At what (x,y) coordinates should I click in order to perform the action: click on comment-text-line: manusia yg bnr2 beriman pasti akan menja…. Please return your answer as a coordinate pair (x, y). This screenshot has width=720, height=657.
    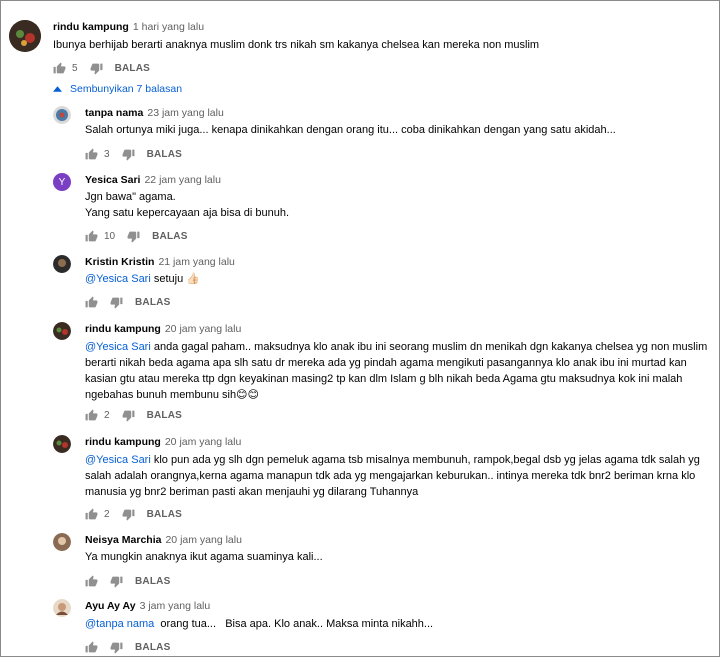
    Looking at the image, I should click on (252, 492).